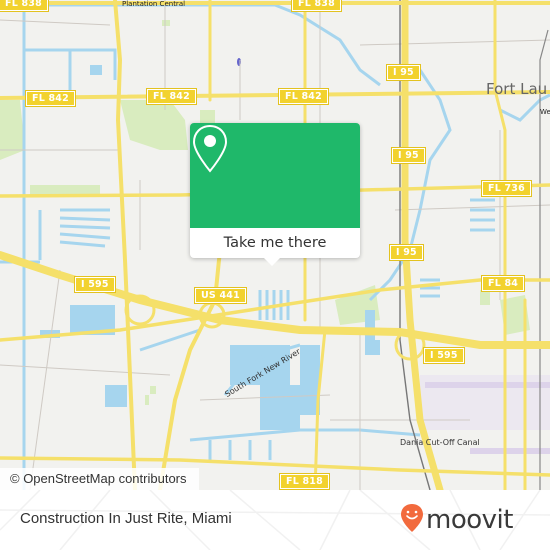  I want to click on moovit-pin-icon, so click(412, 520).